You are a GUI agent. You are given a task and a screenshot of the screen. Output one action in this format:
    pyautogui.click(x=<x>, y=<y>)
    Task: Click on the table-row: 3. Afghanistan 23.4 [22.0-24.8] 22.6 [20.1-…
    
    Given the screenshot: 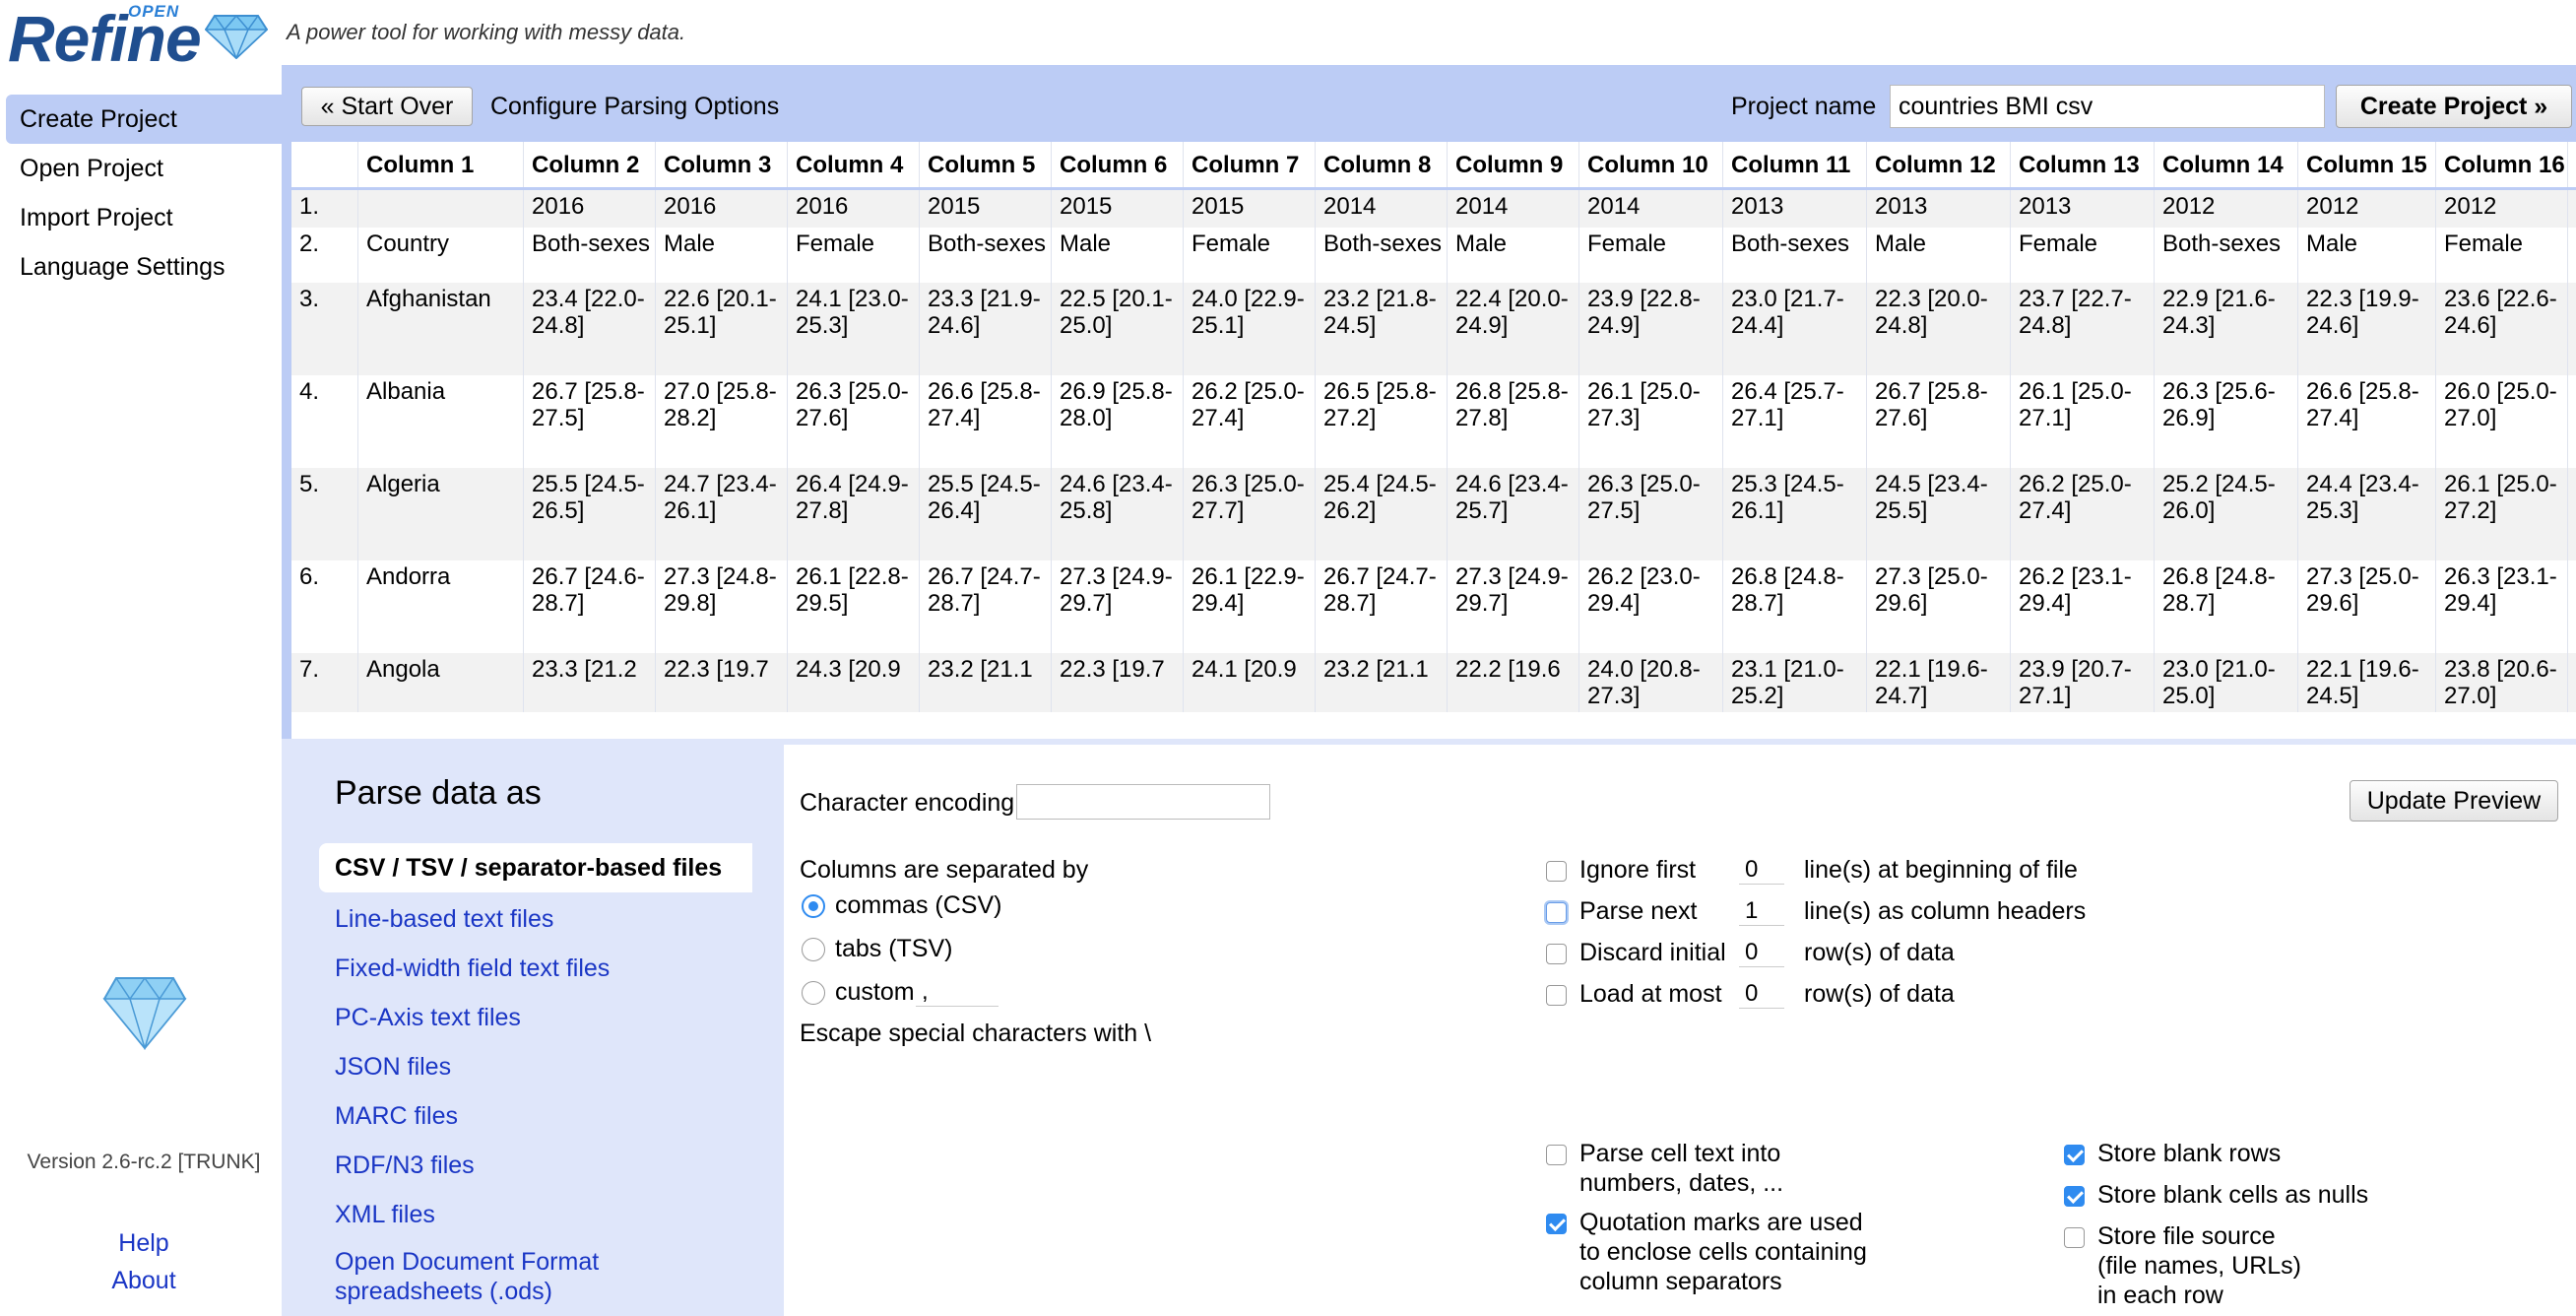 What is the action you would take?
    pyautogui.click(x=1433, y=329)
    